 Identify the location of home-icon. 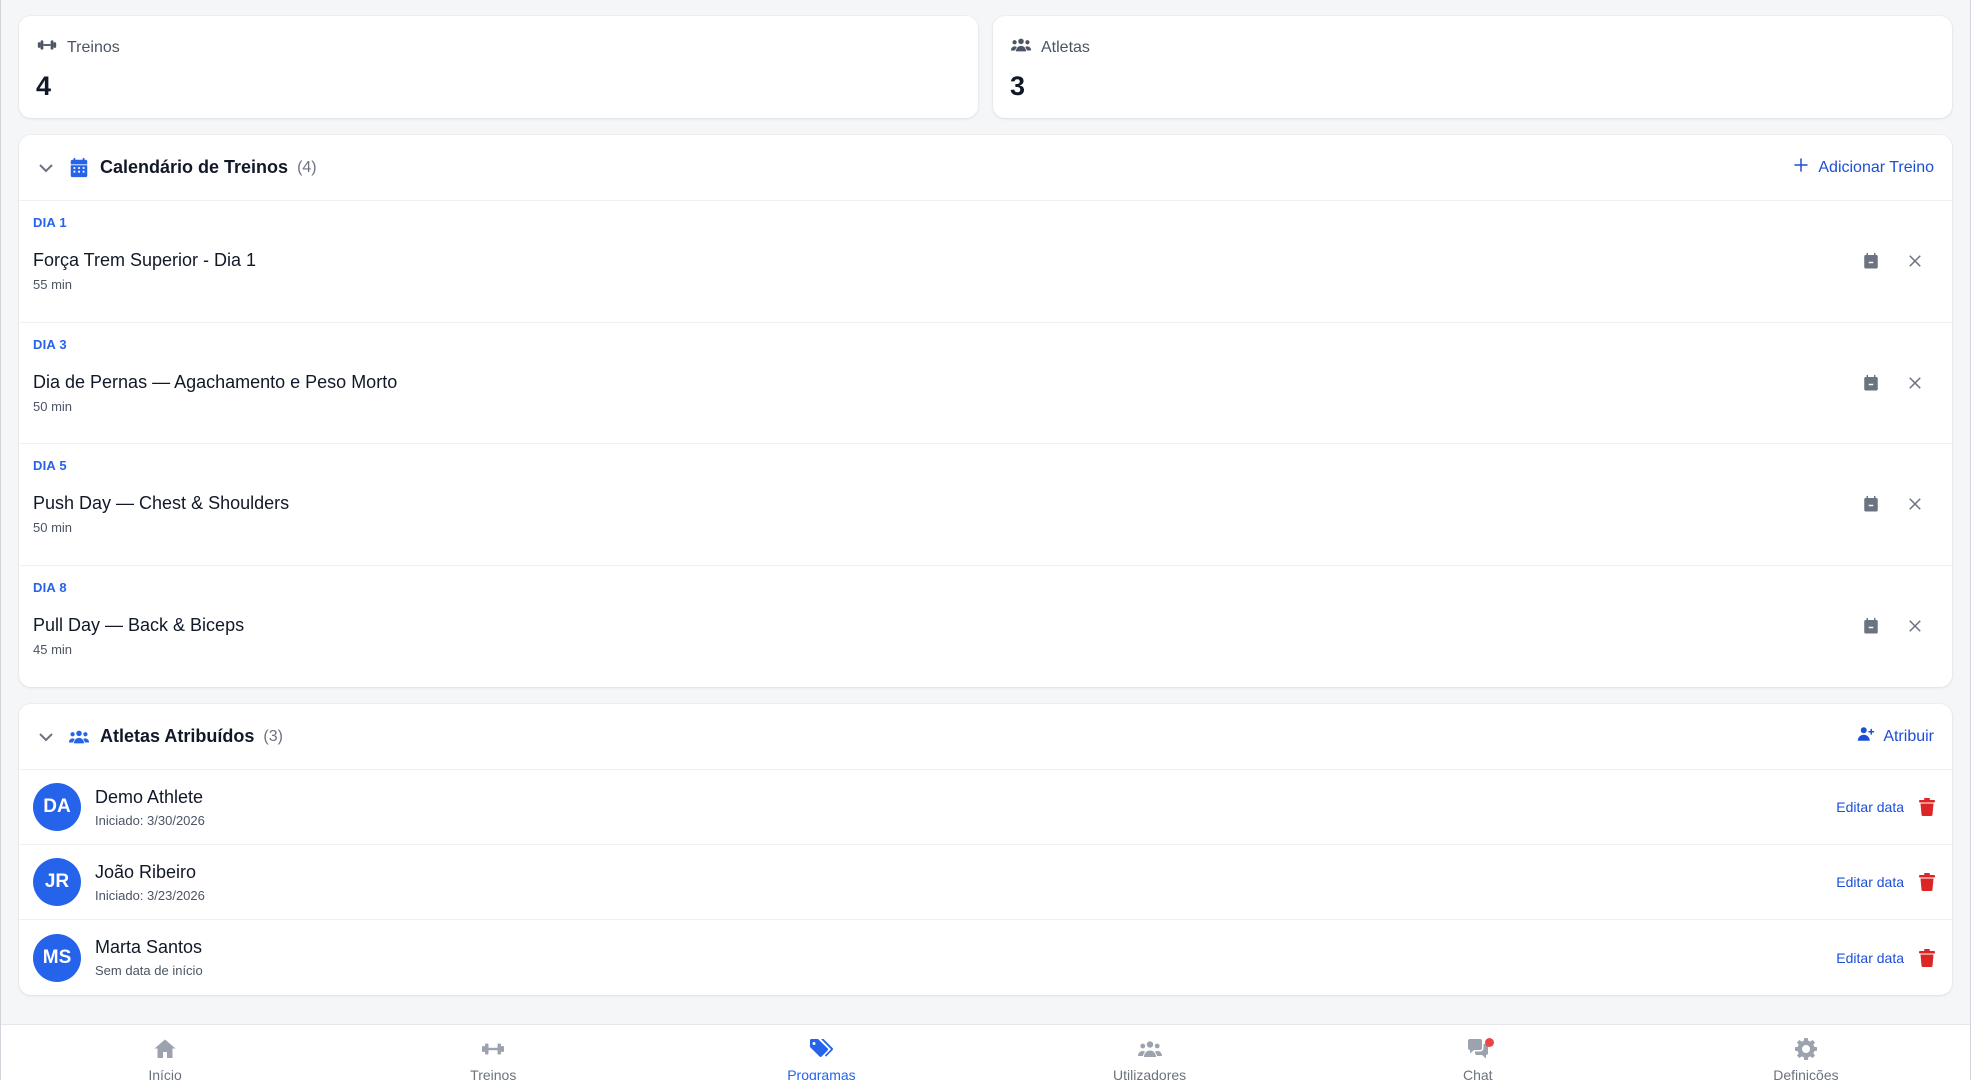
(165, 1050).